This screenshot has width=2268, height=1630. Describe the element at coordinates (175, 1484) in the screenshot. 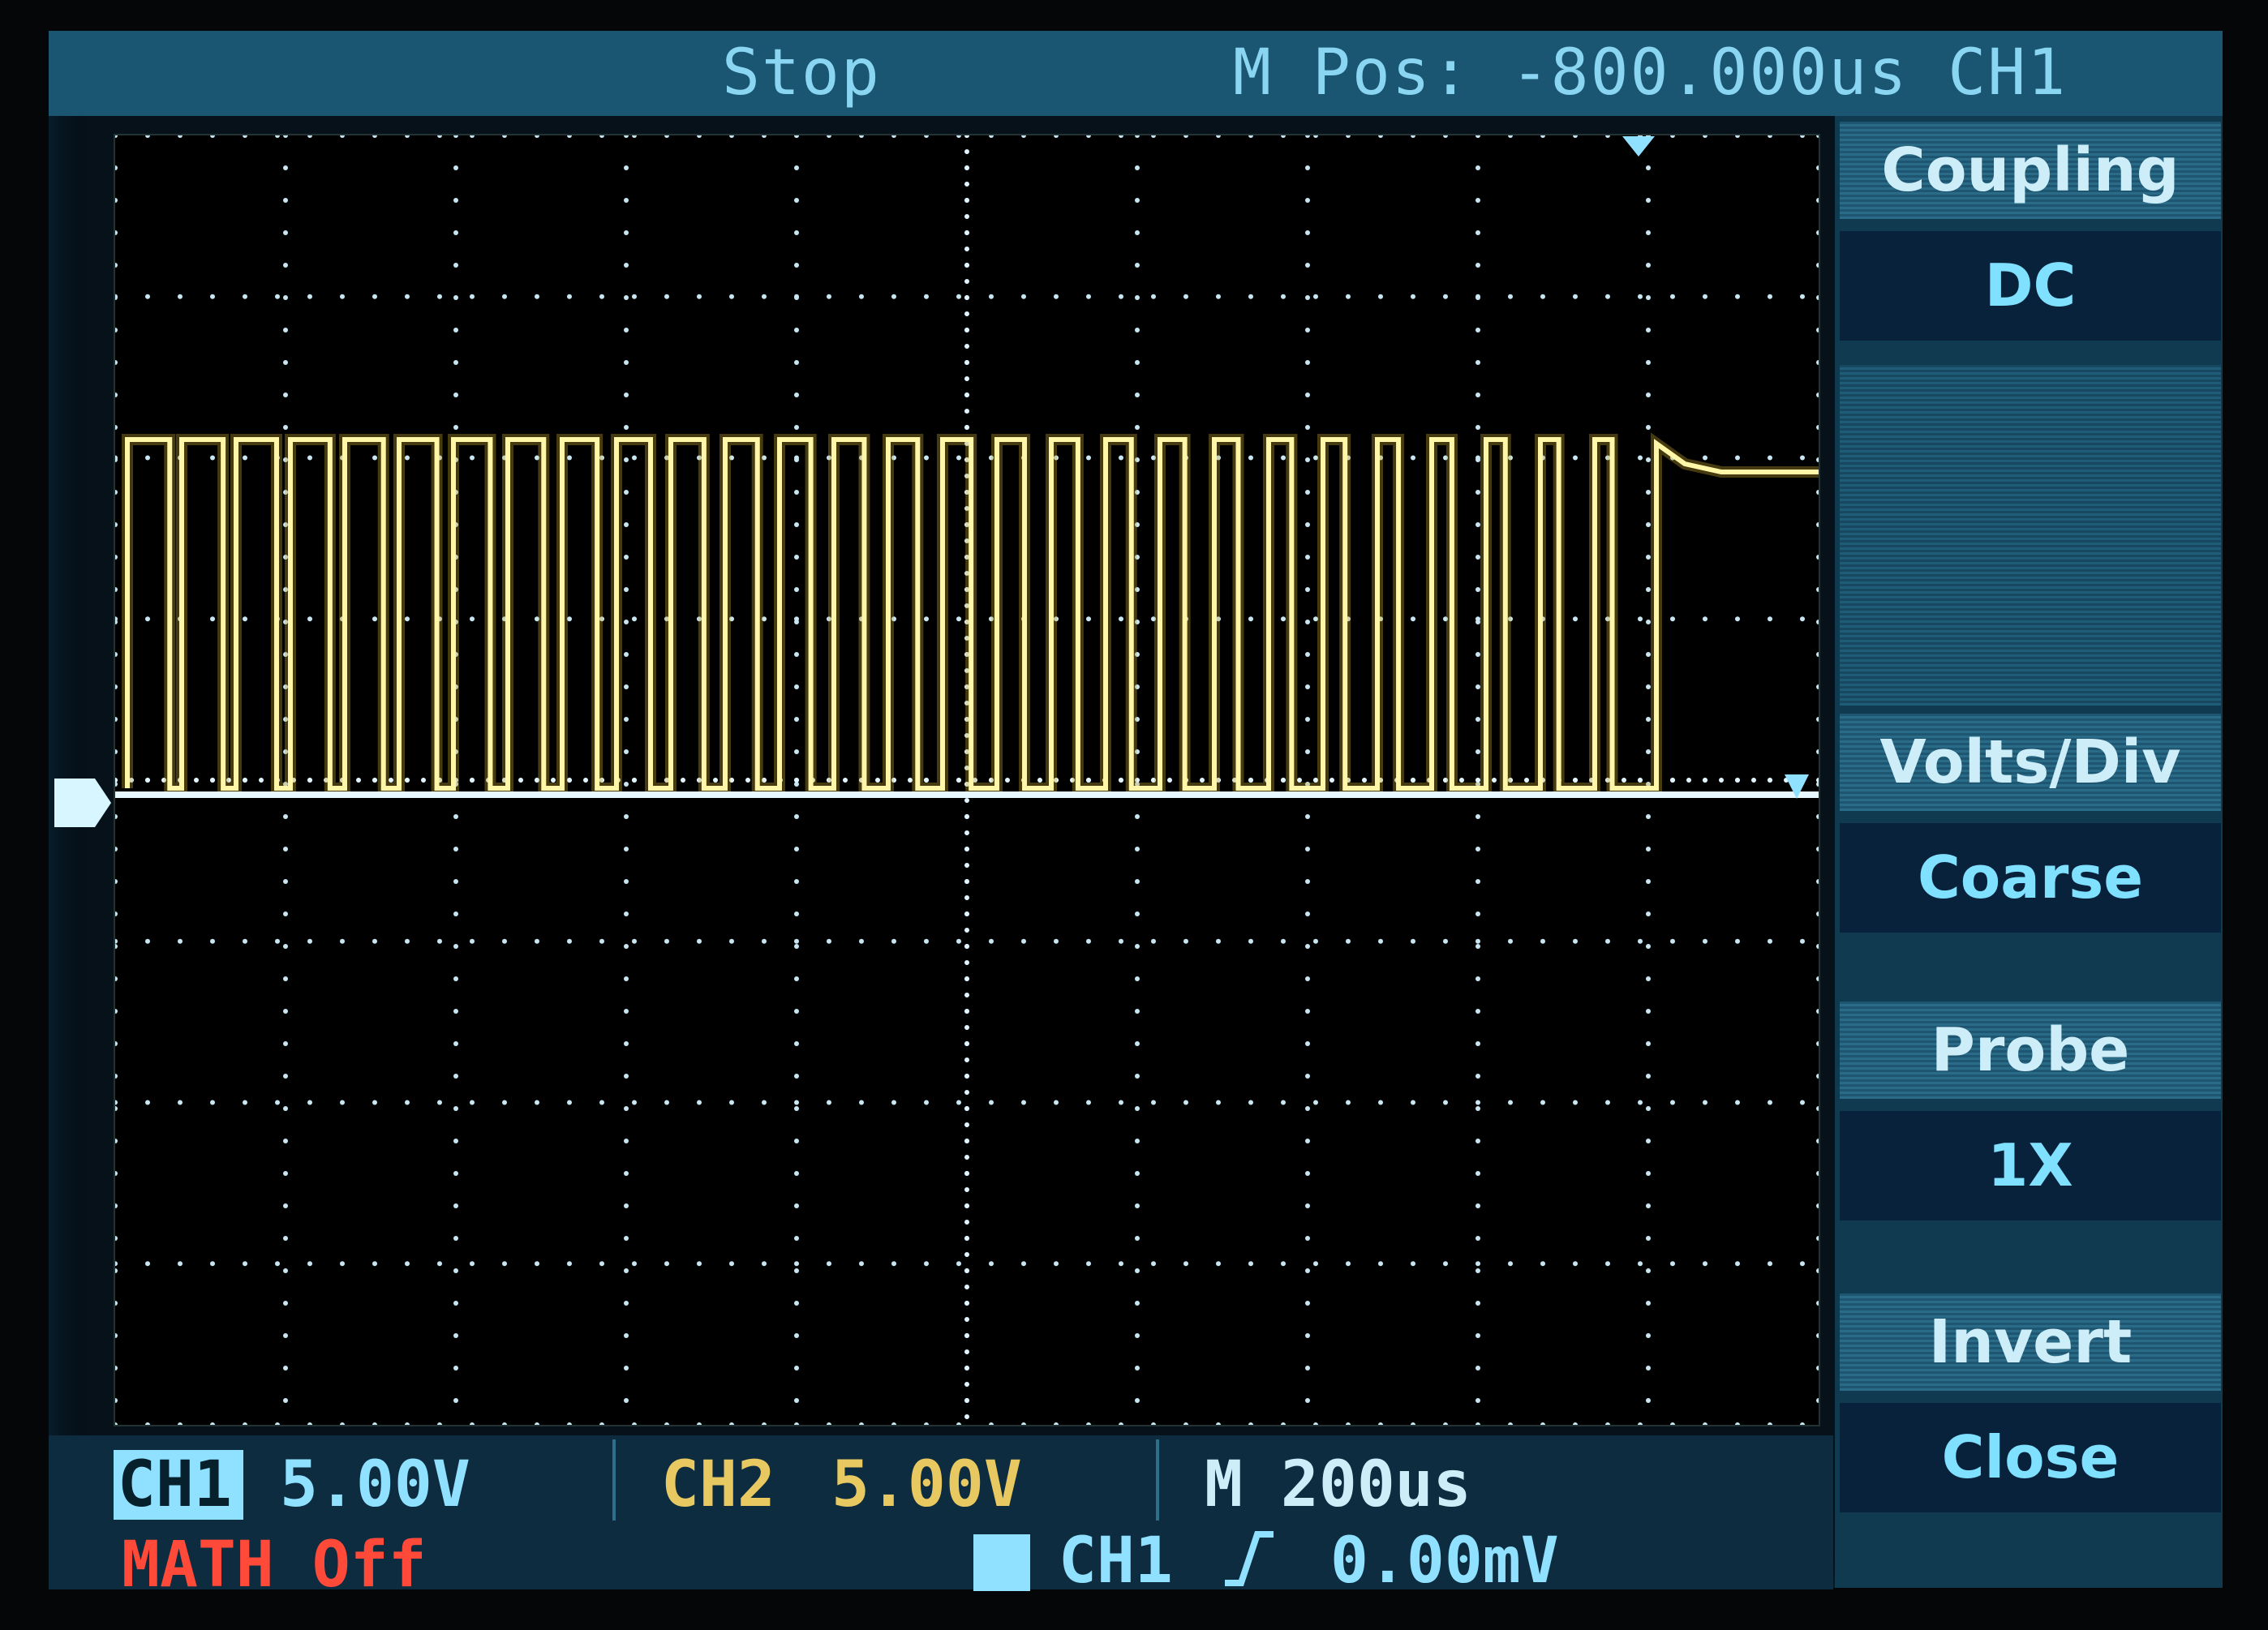

I see `ch1-label: CH1` at that location.